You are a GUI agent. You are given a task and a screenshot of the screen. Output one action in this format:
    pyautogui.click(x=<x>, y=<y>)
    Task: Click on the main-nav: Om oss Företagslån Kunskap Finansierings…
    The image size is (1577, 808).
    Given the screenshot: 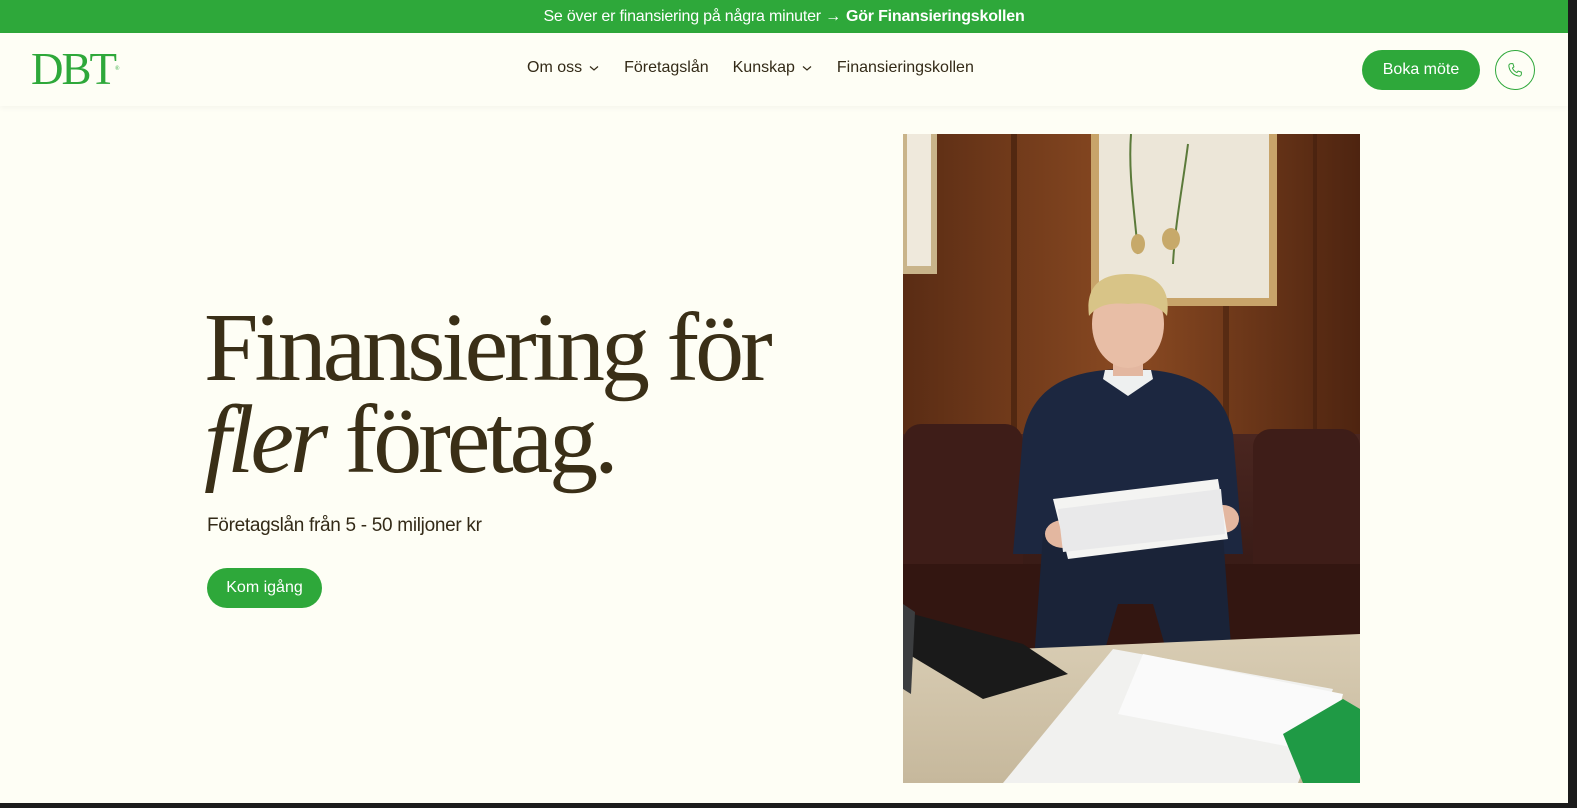 What is the action you would take?
    pyautogui.click(x=750, y=68)
    